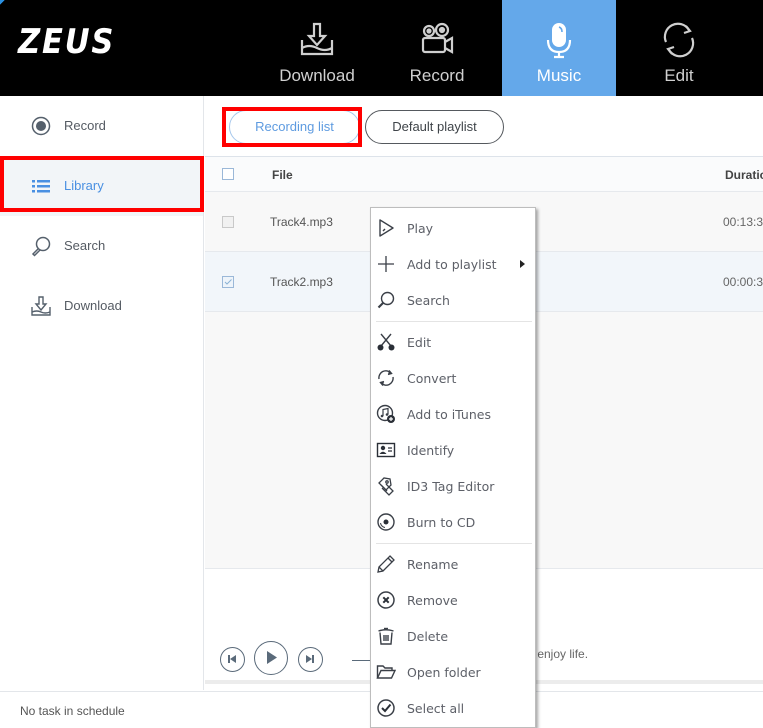 The height and width of the screenshot is (728, 763). Describe the element at coordinates (444, 672) in the screenshot. I see `menu-item-label: Open folder` at that location.